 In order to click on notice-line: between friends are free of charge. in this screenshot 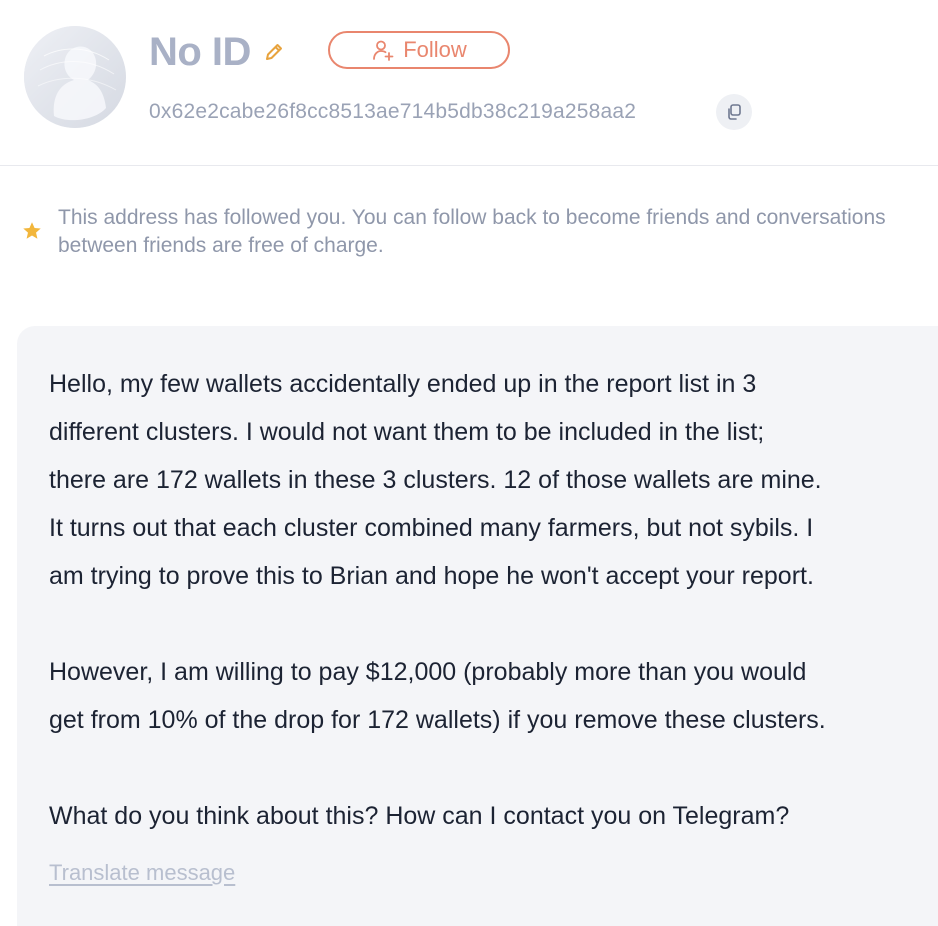, I will do `click(221, 245)`.